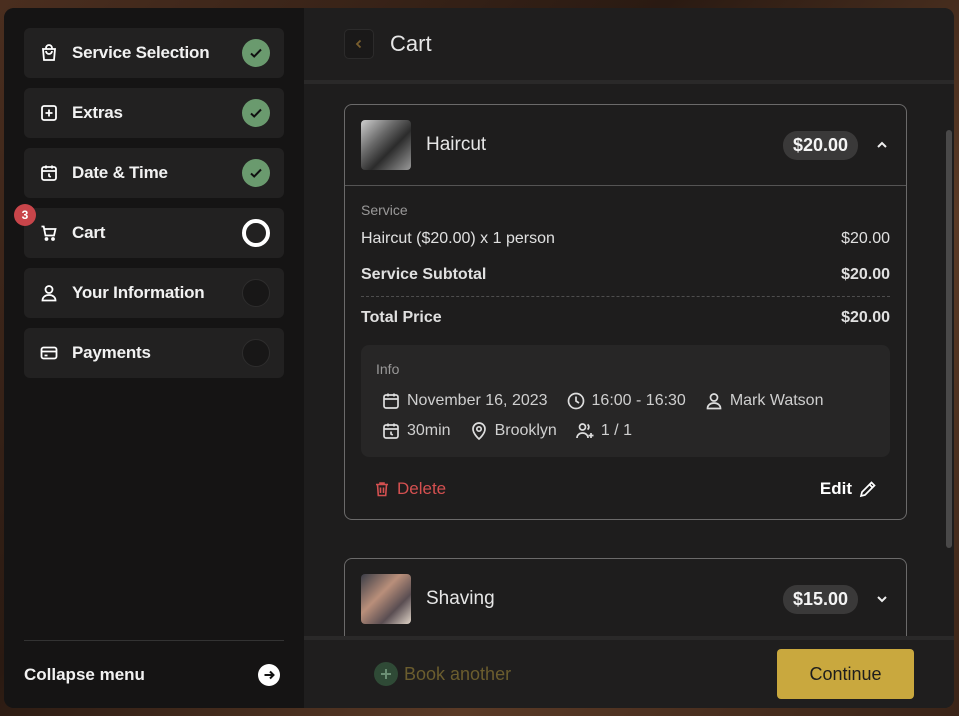 This screenshot has height=716, width=959. I want to click on sidebar-item-date-time: Date & Time, so click(154, 173).